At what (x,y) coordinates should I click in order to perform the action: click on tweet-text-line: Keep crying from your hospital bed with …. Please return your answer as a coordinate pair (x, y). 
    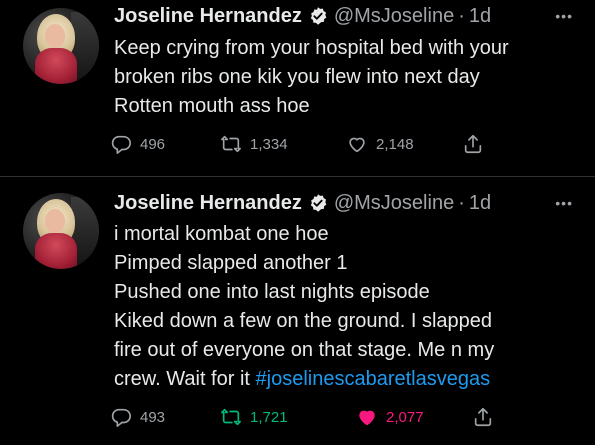
    Looking at the image, I should click on (311, 48).